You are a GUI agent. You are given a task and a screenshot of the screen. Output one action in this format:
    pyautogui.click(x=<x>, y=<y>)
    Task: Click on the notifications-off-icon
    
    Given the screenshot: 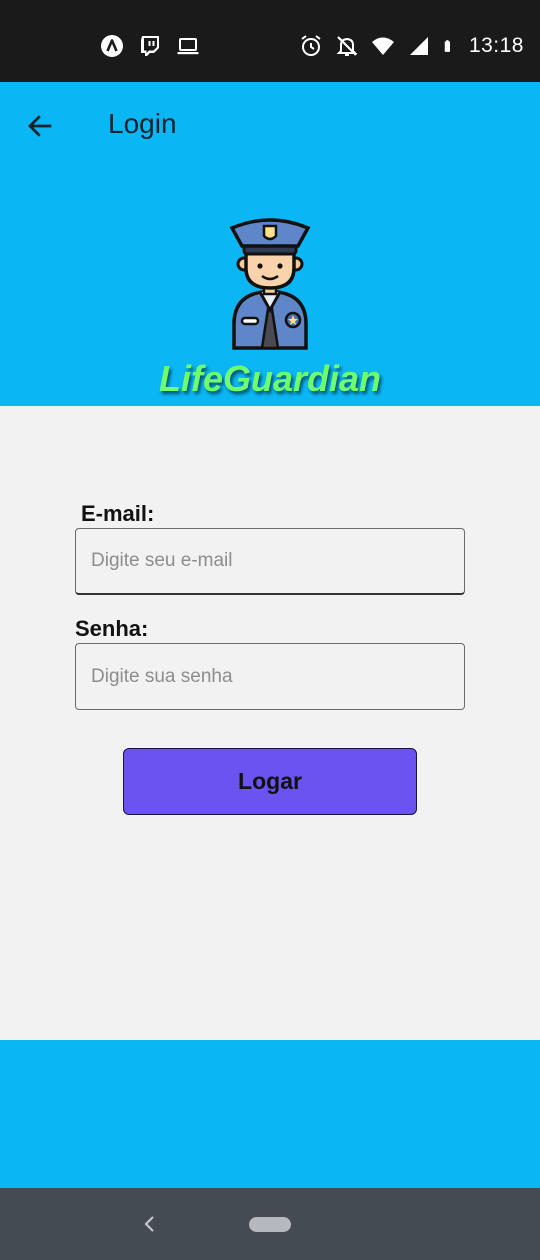 What is the action you would take?
    pyautogui.click(x=347, y=46)
    